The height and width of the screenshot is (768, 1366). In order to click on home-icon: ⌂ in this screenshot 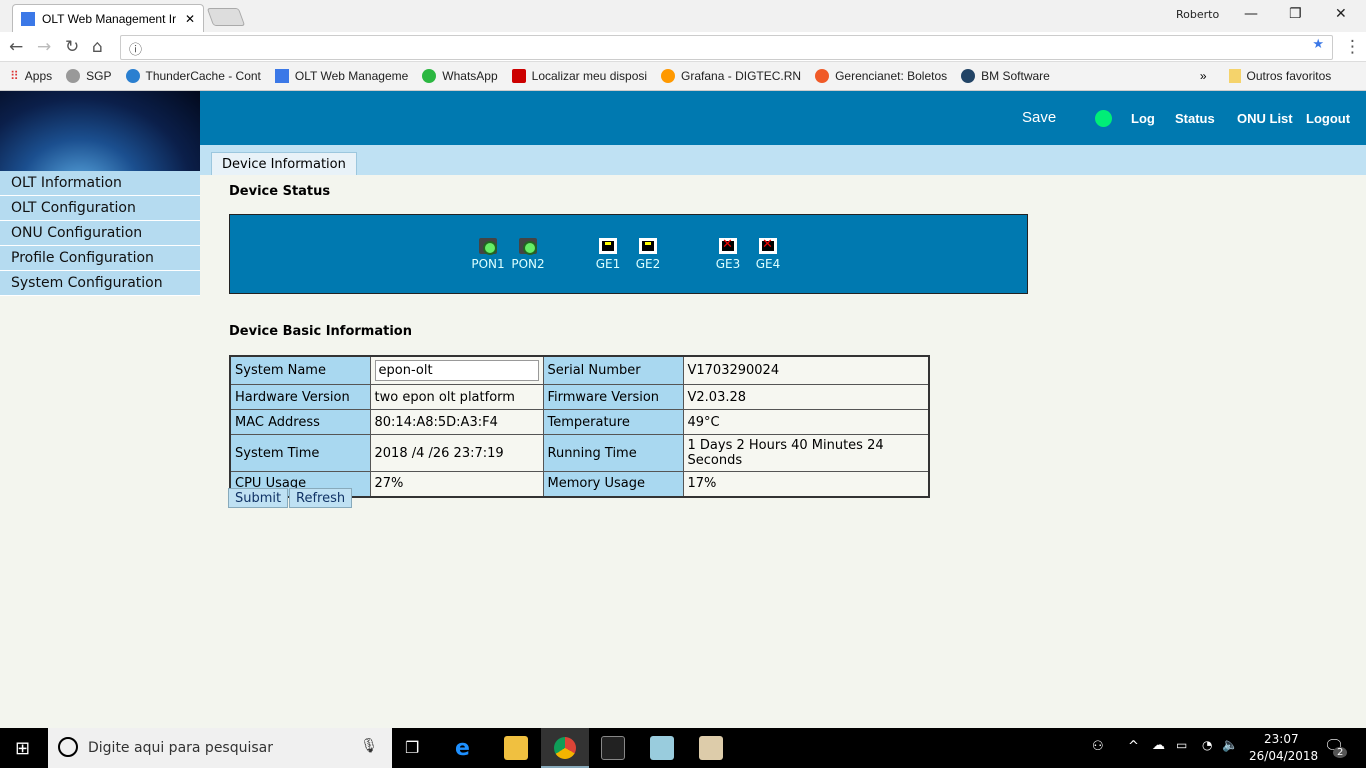, I will do `click(97, 47)`.